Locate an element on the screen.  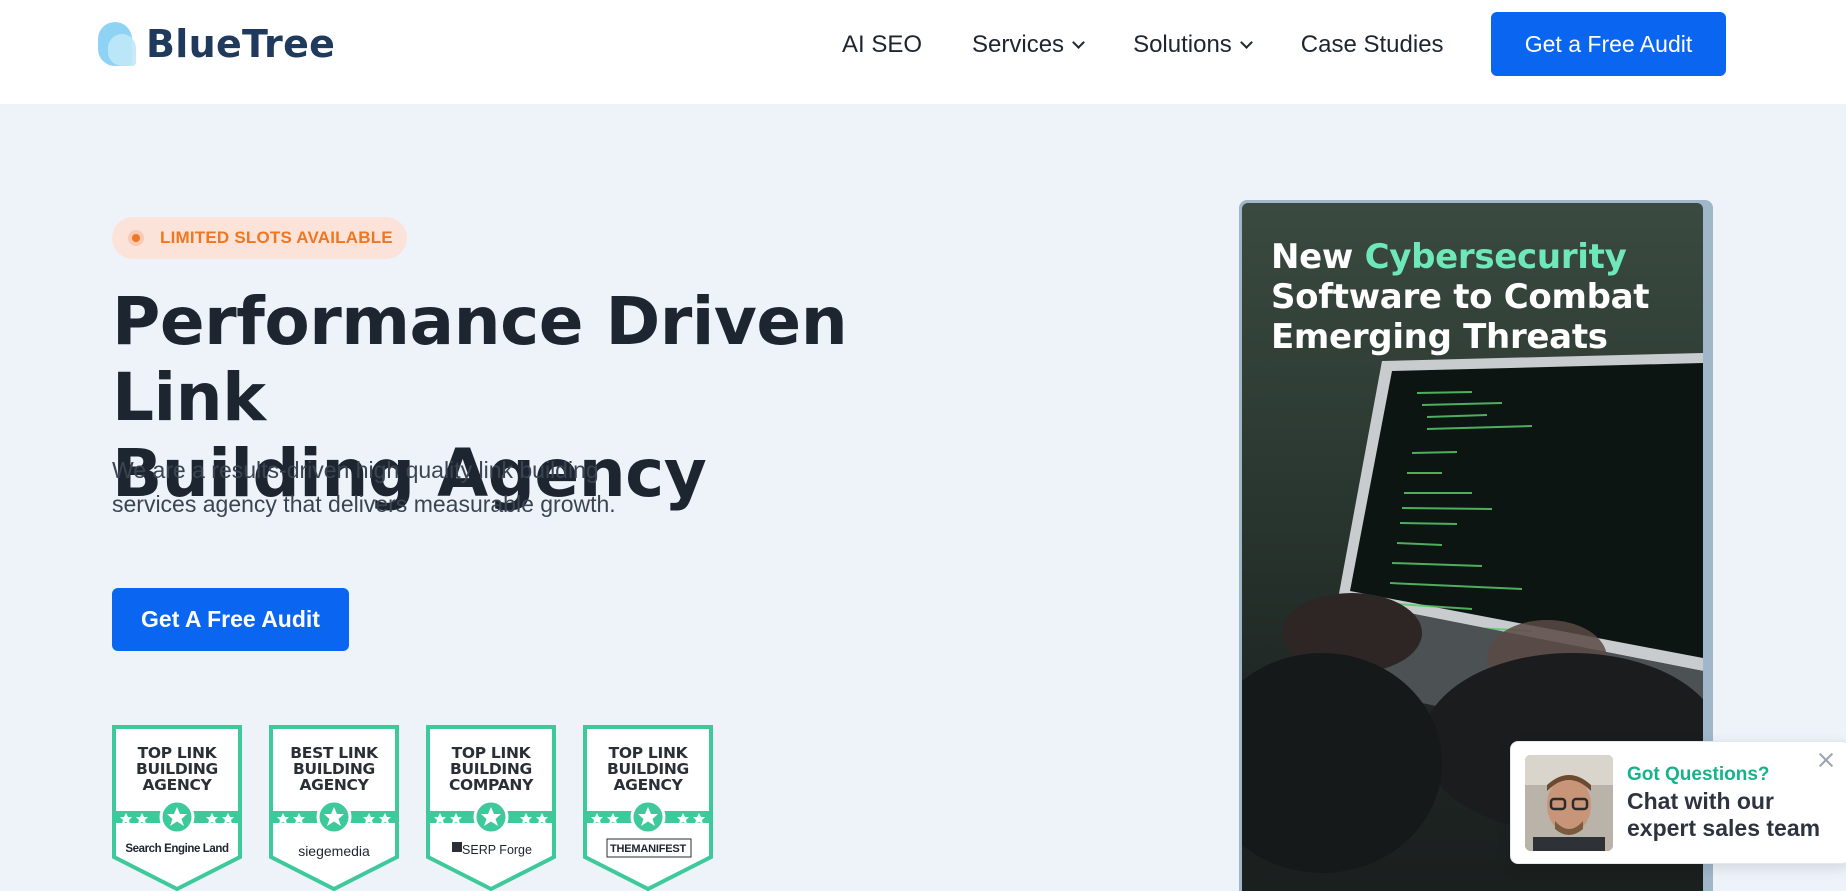
nav-item-label: AI SEO is located at coordinates (882, 44).